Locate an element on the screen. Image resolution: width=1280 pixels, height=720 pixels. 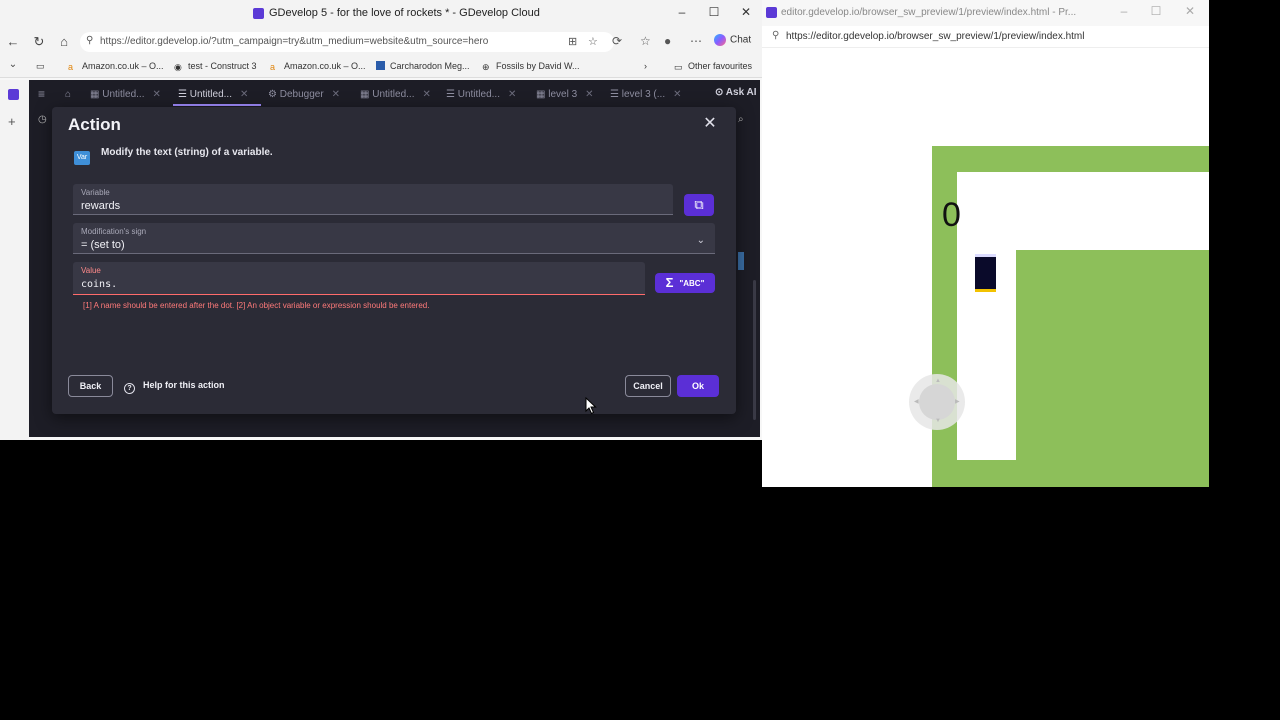
tab-actions-icon: ⌄ is located at coordinates (13, 64).